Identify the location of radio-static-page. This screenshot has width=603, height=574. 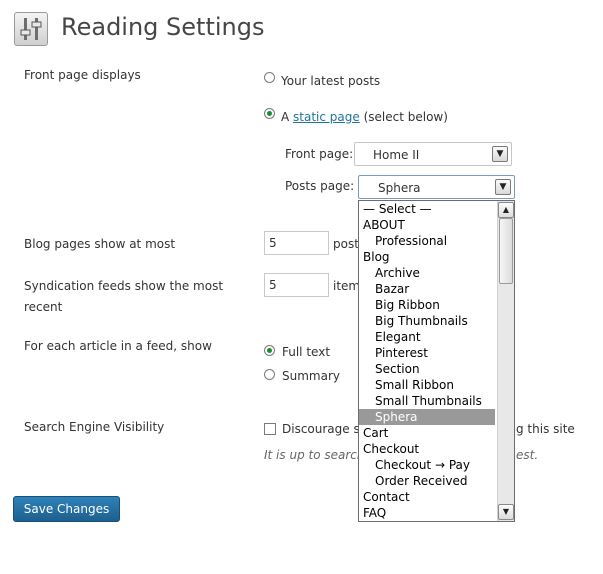
(269, 113).